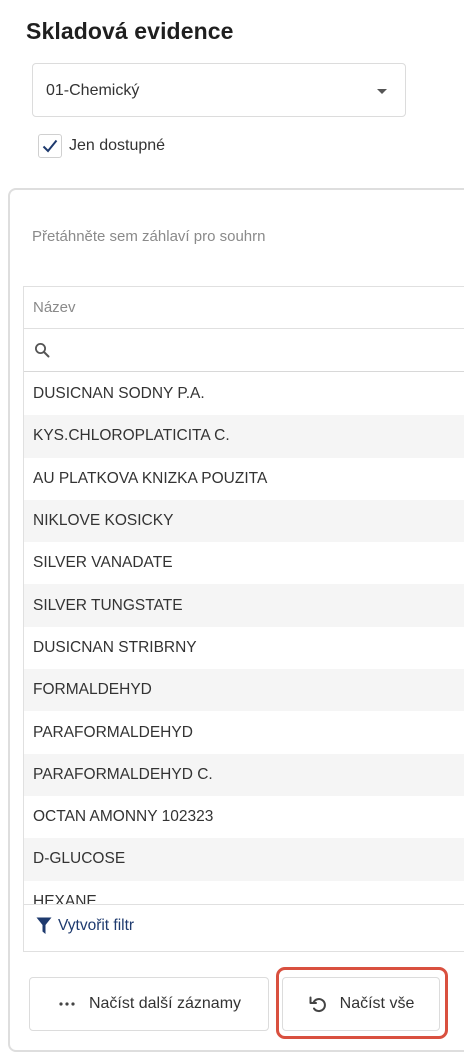  I want to click on table-row: SILVER VANADATE, so click(244, 563).